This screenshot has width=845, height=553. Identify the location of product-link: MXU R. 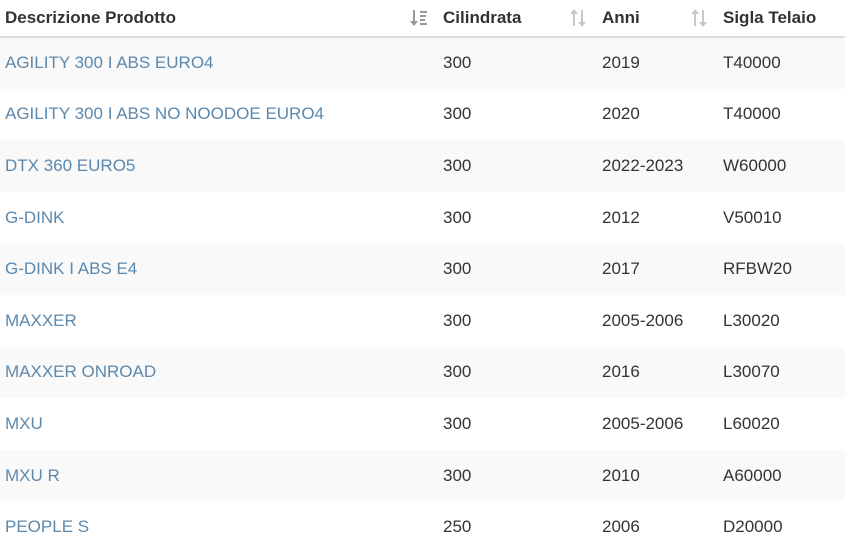
(32, 475).